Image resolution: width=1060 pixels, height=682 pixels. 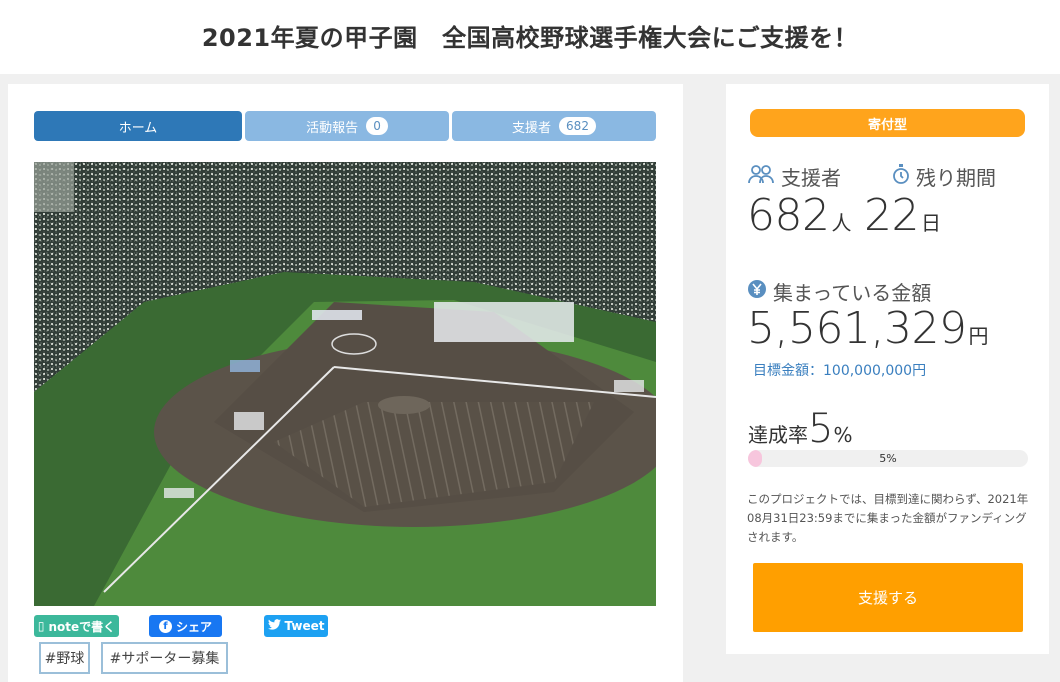 What do you see at coordinates (577, 126) in the screenshot?
I see `tab-supporters-count: 682` at bounding box center [577, 126].